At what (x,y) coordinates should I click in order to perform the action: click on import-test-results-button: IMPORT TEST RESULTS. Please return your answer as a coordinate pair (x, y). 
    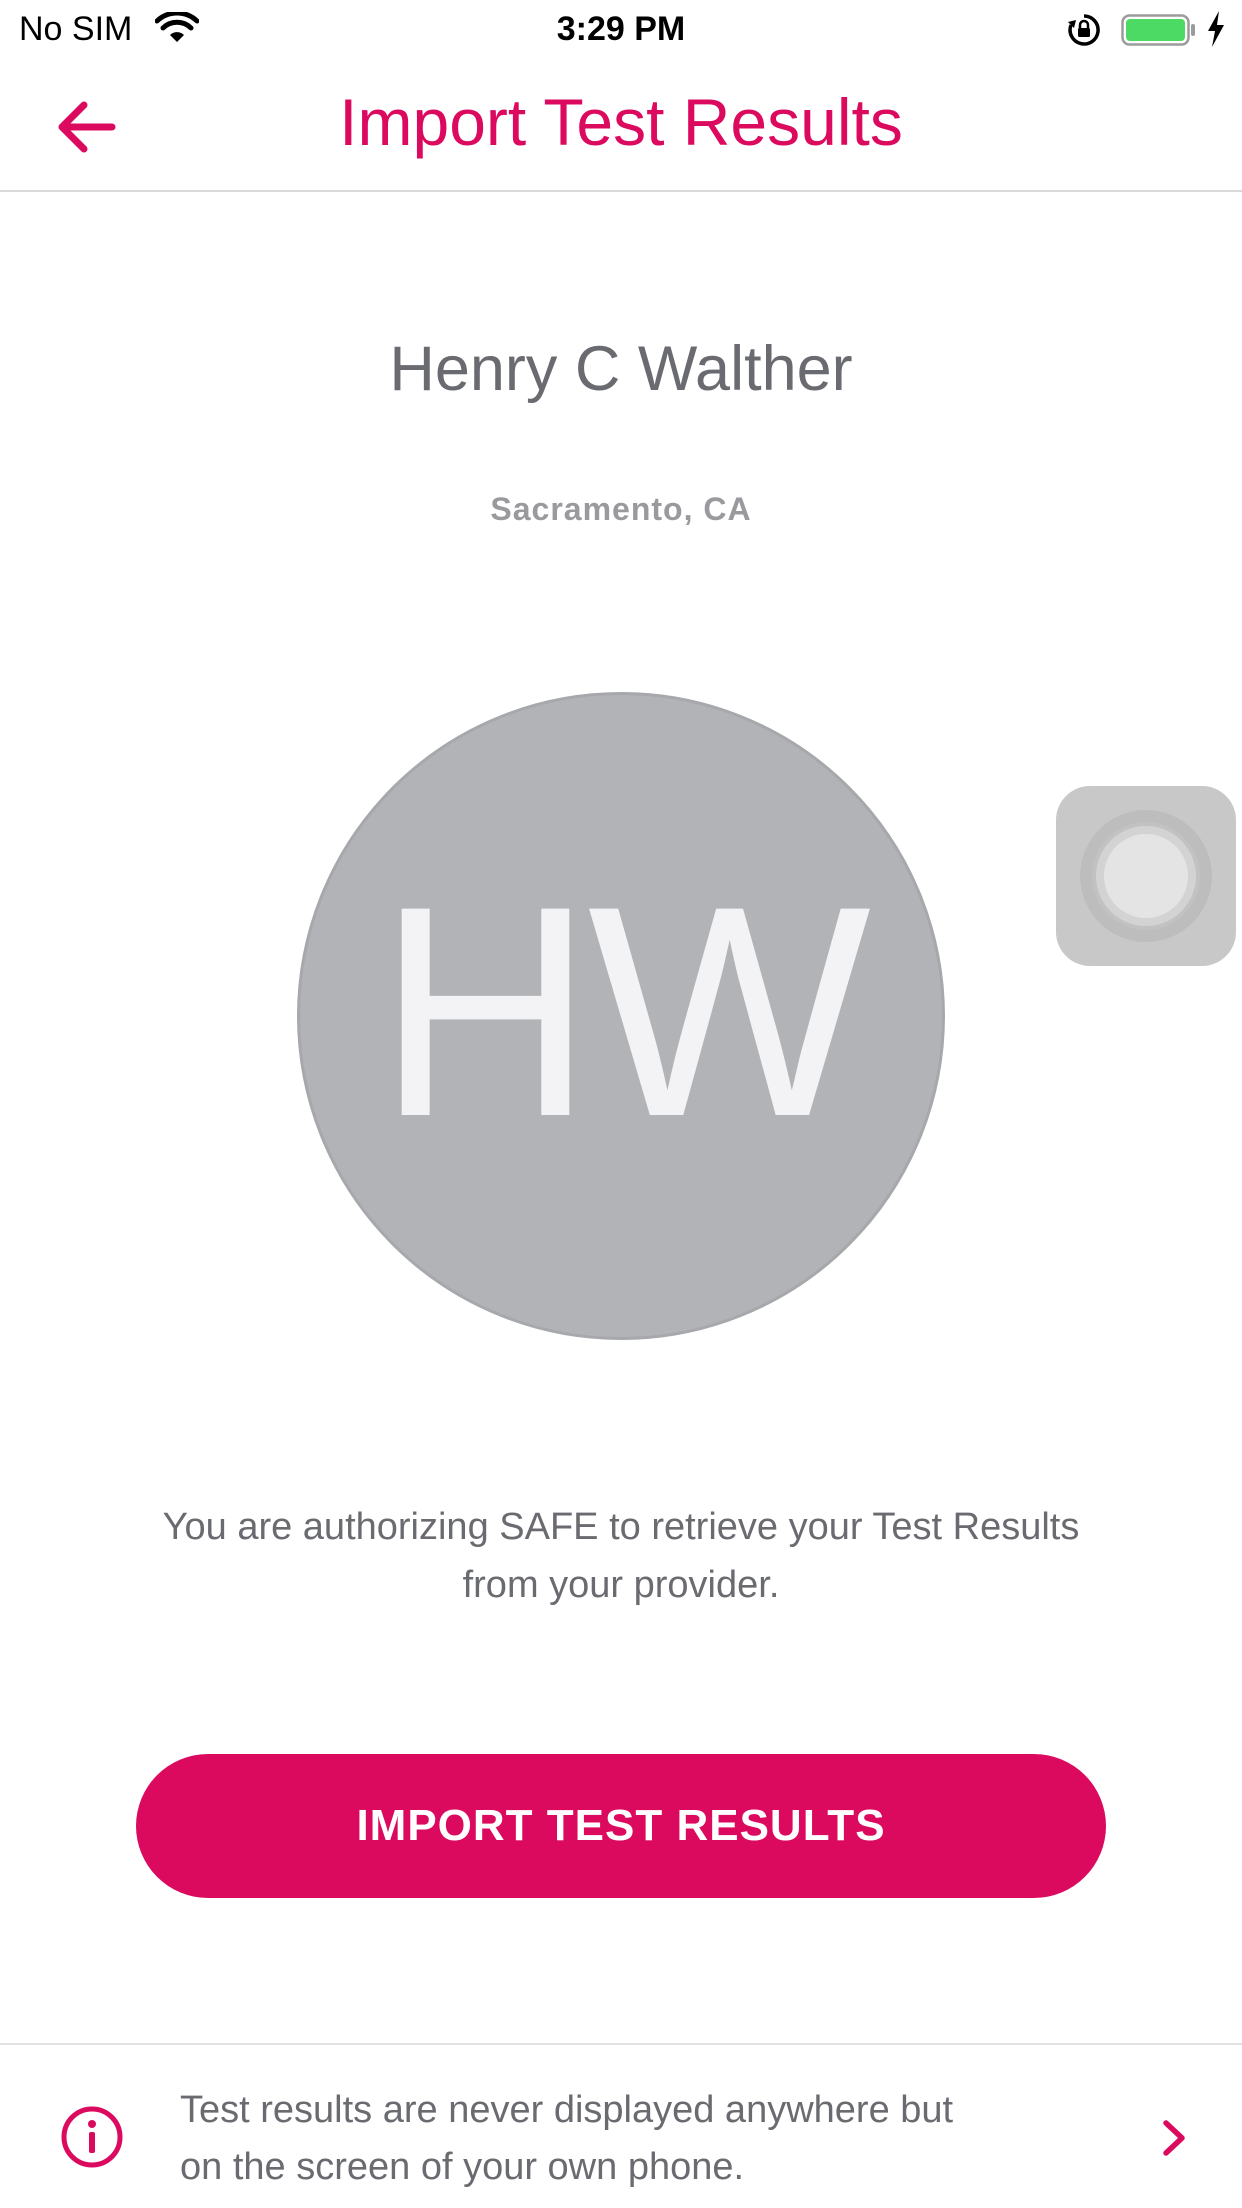
    Looking at the image, I should click on (621, 1826).